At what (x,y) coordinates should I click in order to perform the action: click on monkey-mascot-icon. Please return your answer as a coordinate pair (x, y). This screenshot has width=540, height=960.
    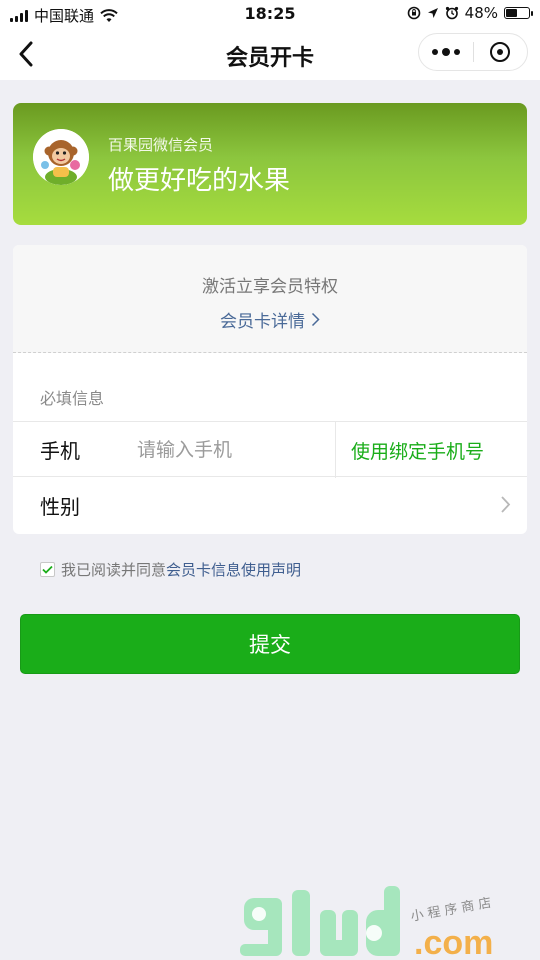
    Looking at the image, I should click on (61, 157).